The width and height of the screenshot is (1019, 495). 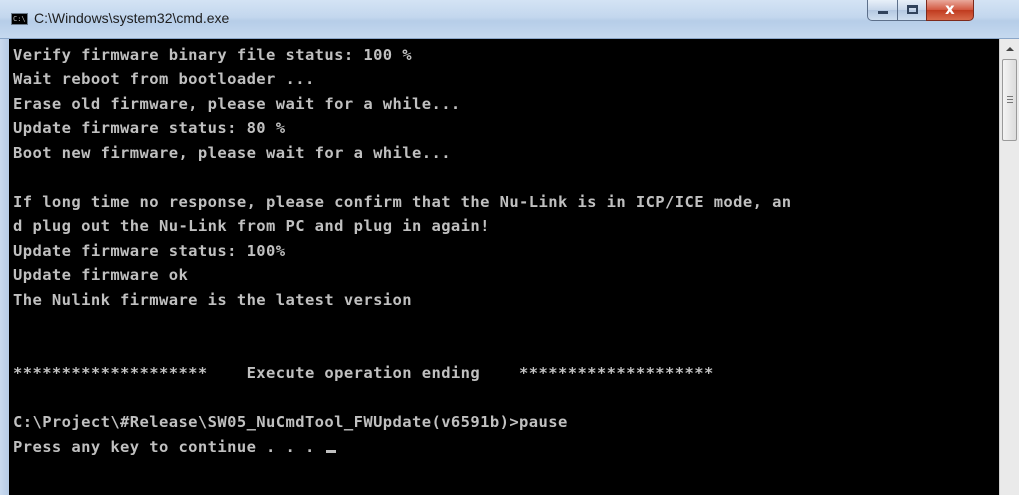 I want to click on window-title: C:\Windows\system32\cmd.exe, so click(x=132, y=18).